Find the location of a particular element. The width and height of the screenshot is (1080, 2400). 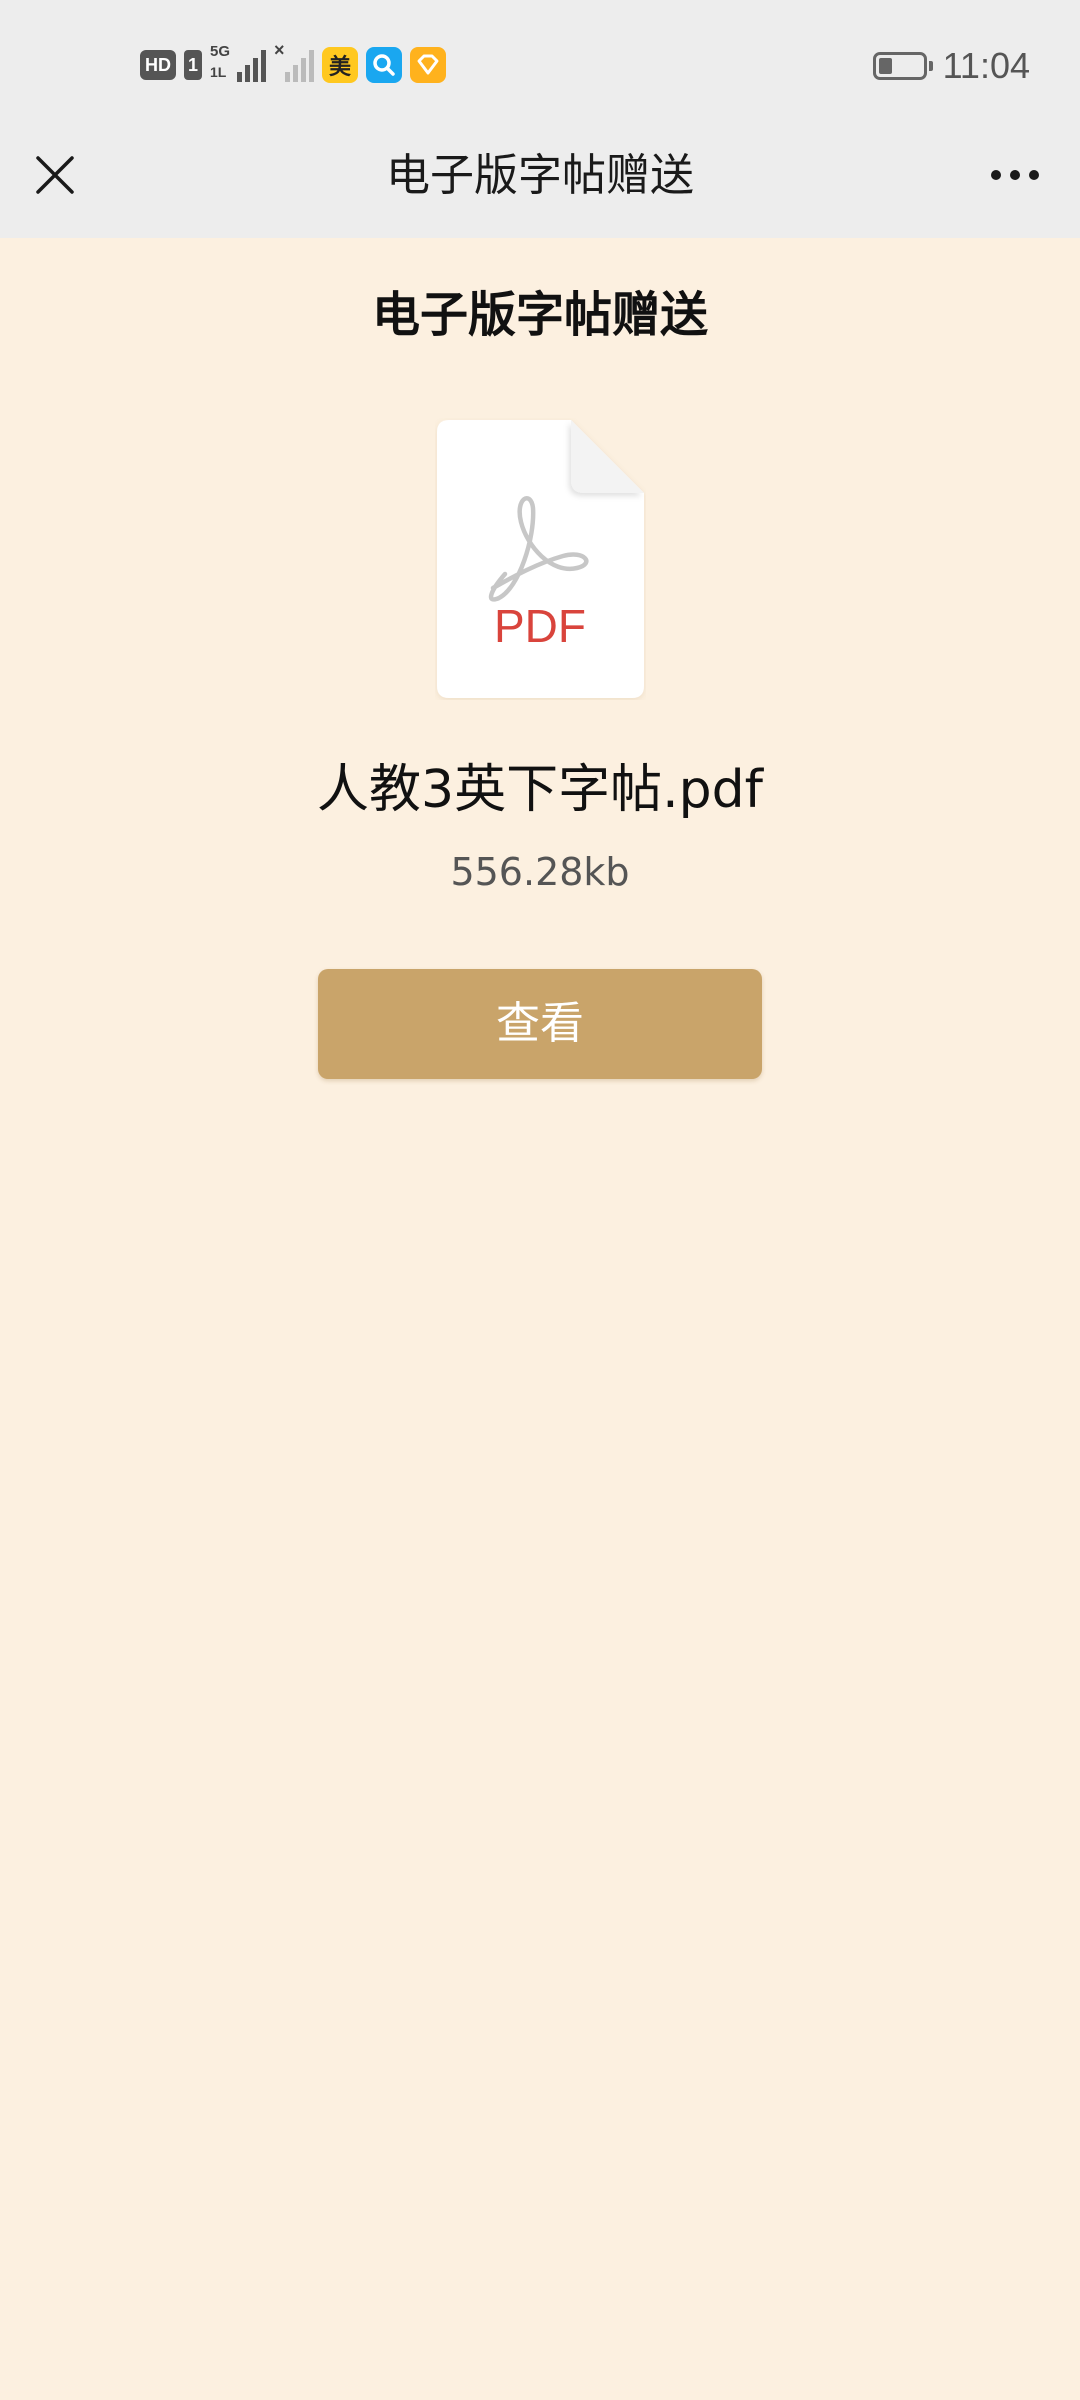

battery-level is located at coordinates (885, 66).